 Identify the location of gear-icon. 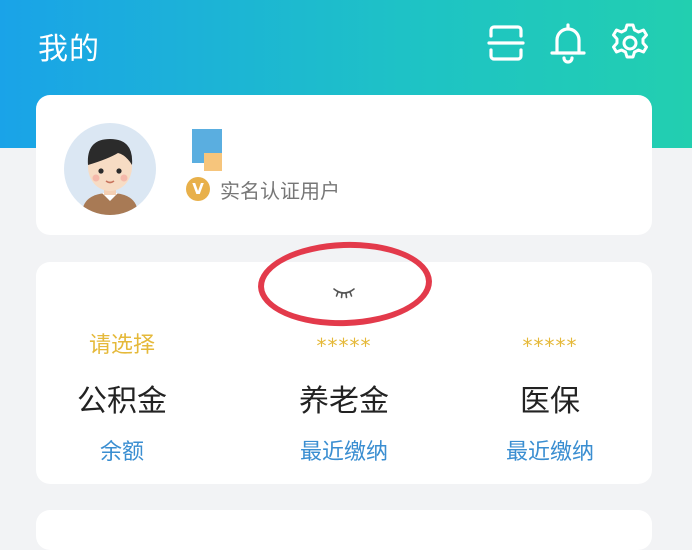
(630, 43).